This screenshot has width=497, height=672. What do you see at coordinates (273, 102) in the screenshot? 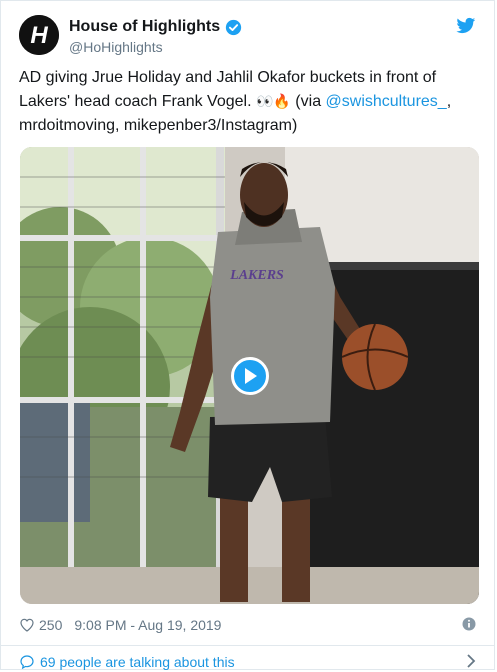
I see `emoji-eyes-fire: 👀🔥` at bounding box center [273, 102].